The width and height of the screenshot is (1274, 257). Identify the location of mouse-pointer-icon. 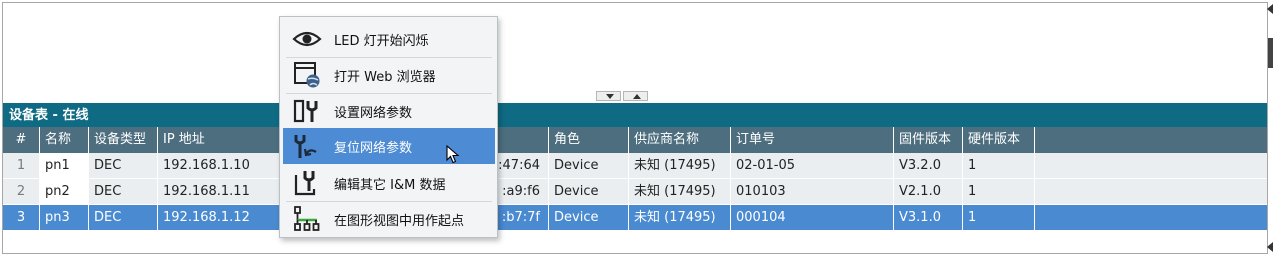
(453, 154).